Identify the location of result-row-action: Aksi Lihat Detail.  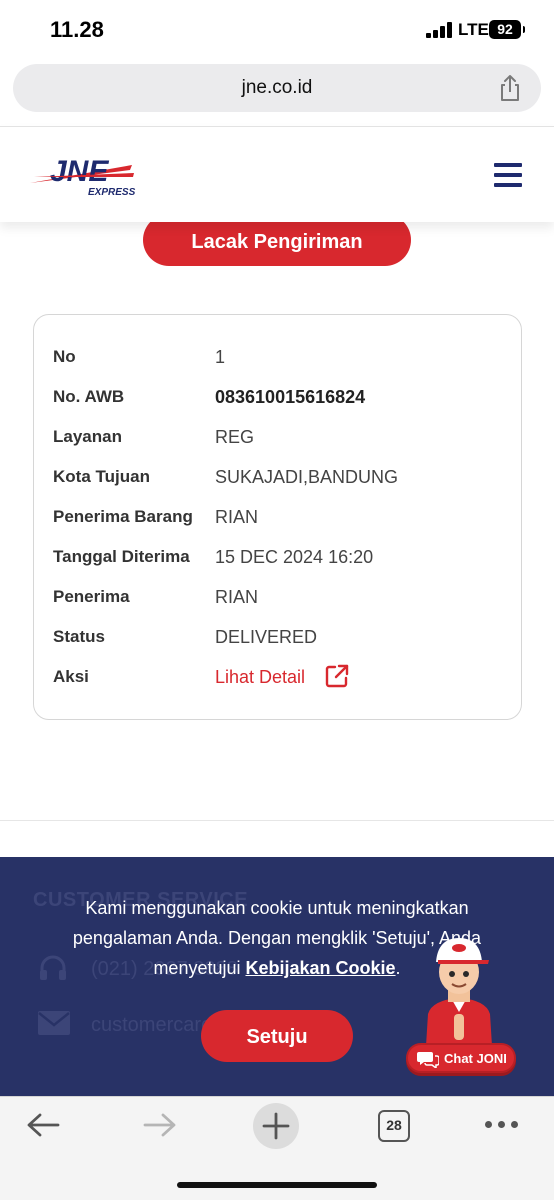
(277, 685).